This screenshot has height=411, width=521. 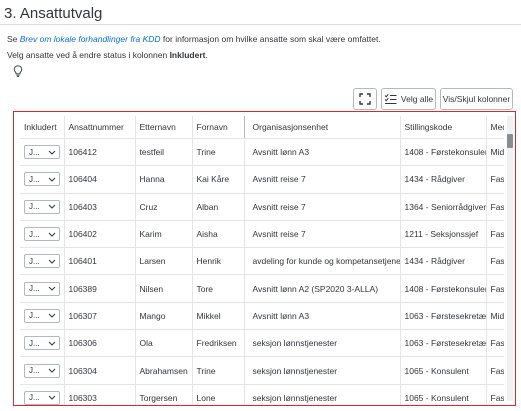 I want to click on select-all-button: Velg alle, so click(x=408, y=99).